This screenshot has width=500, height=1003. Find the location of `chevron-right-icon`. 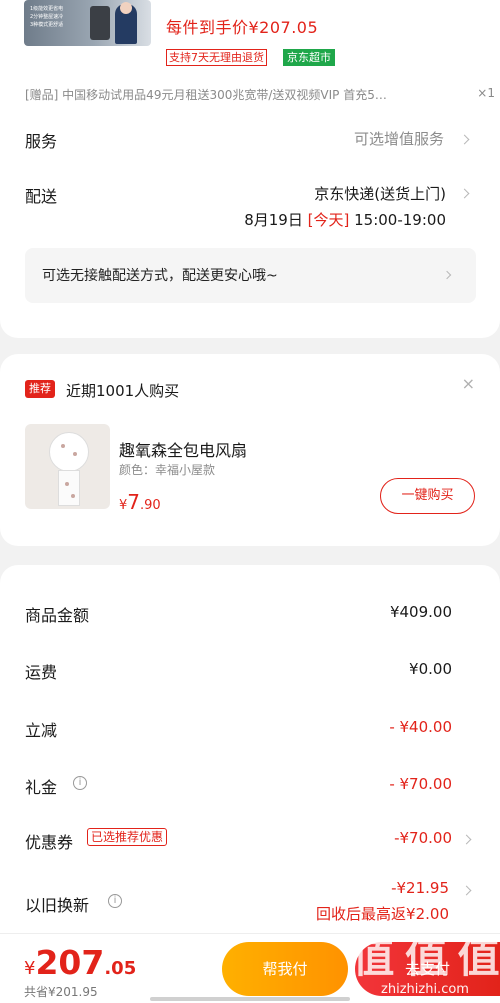

chevron-right-icon is located at coordinates (447, 275).